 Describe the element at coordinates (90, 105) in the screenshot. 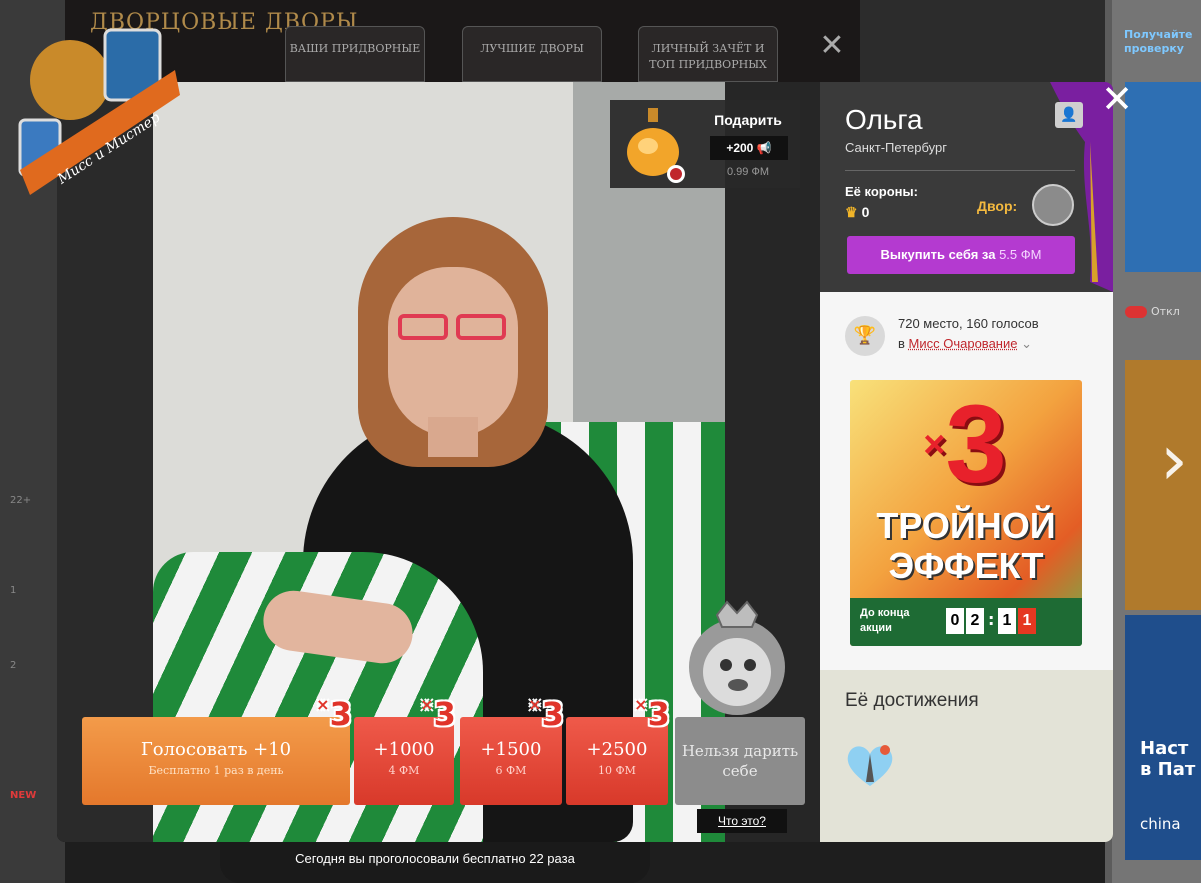

I see `miss-mister-logo: Мисс и Мистер` at that location.